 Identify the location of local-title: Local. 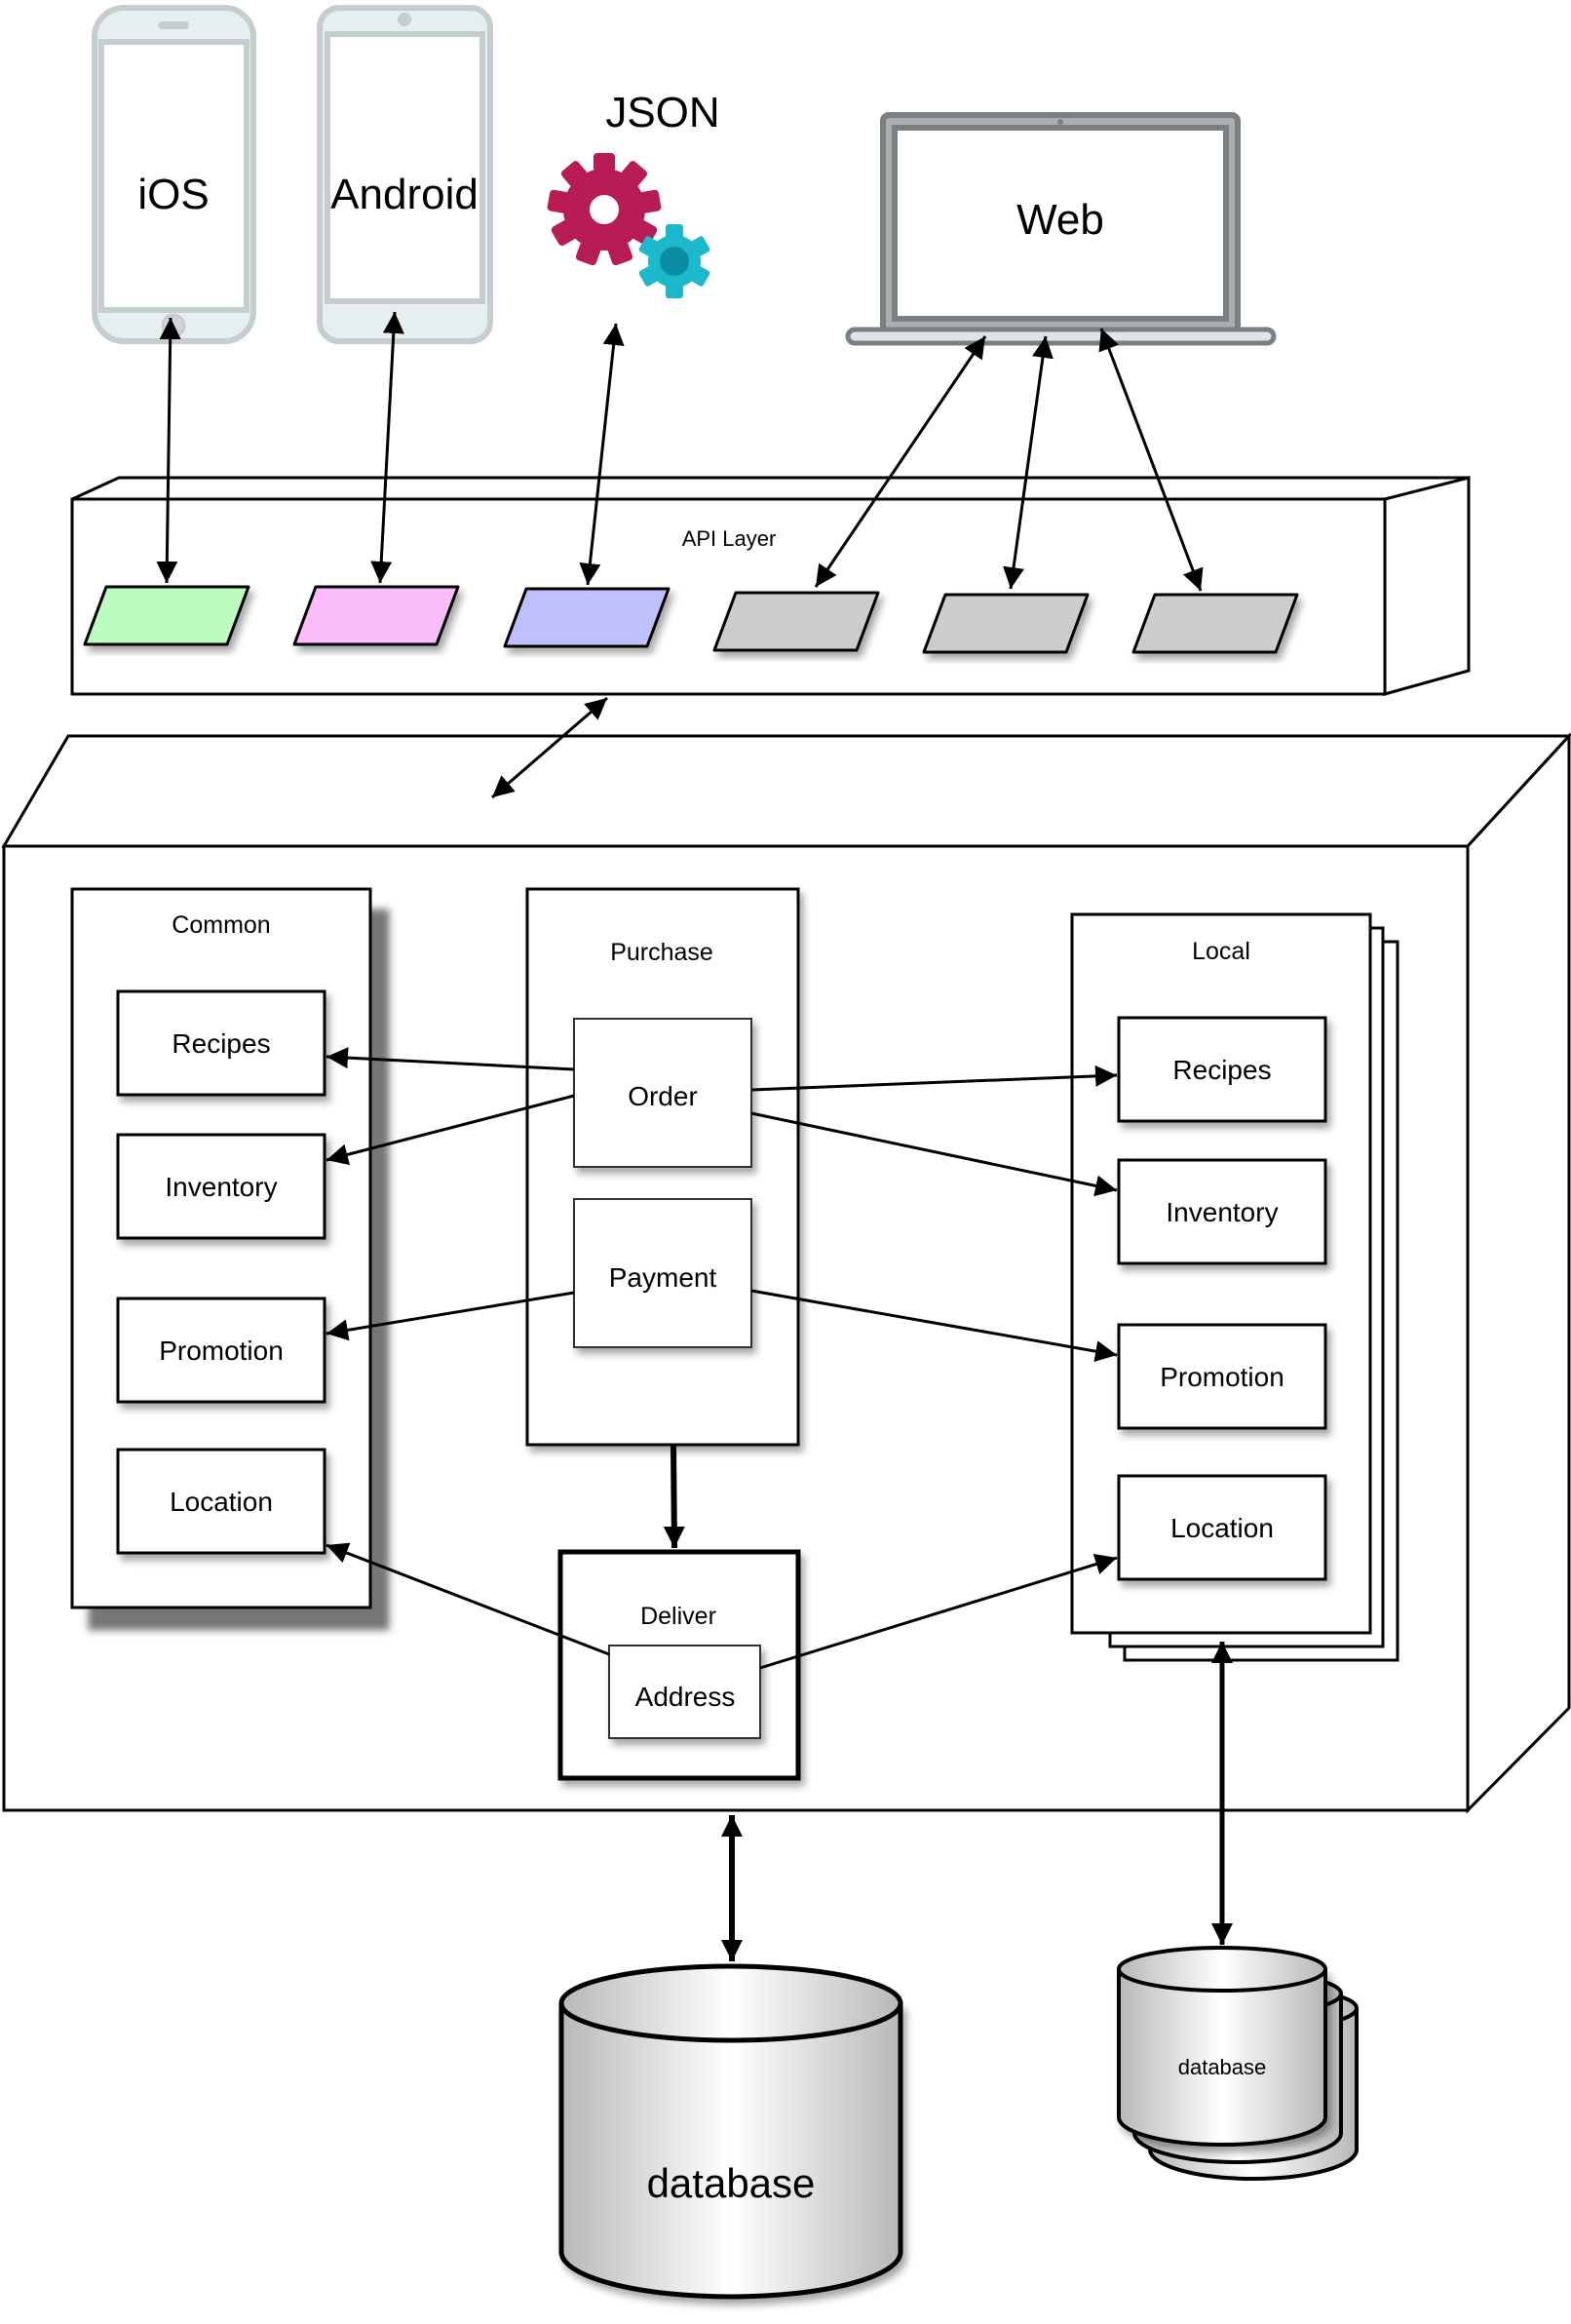
(1221, 951).